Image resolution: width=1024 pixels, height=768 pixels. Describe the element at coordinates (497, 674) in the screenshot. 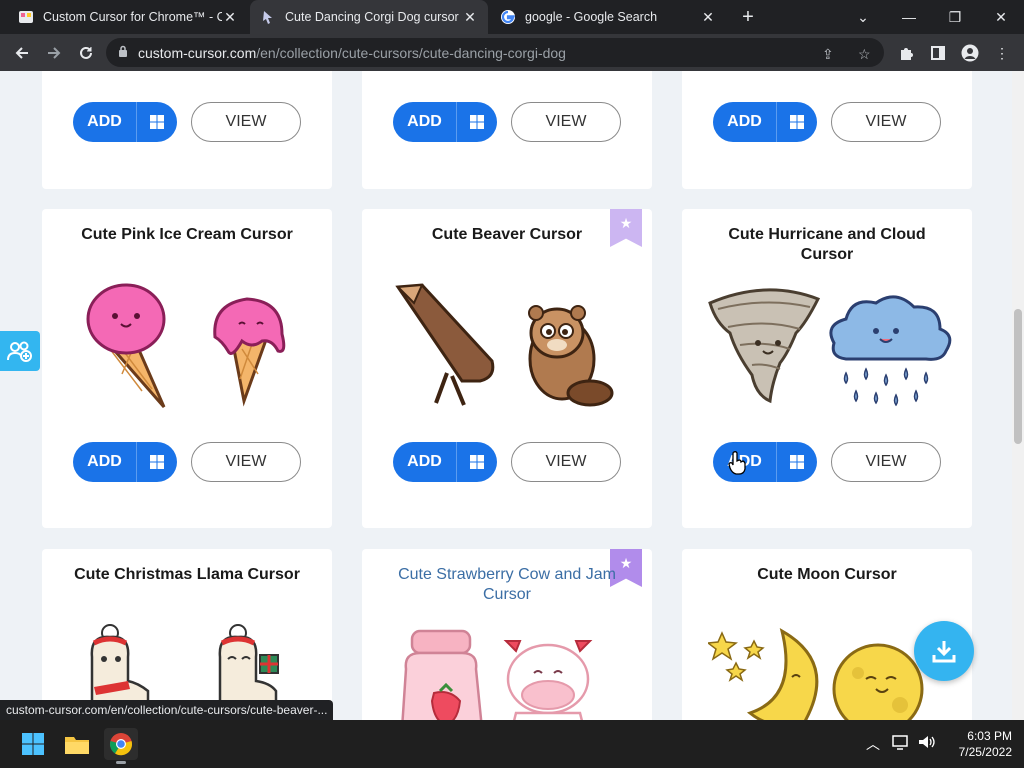

I see `strawberry-cow-cursor-image` at that location.